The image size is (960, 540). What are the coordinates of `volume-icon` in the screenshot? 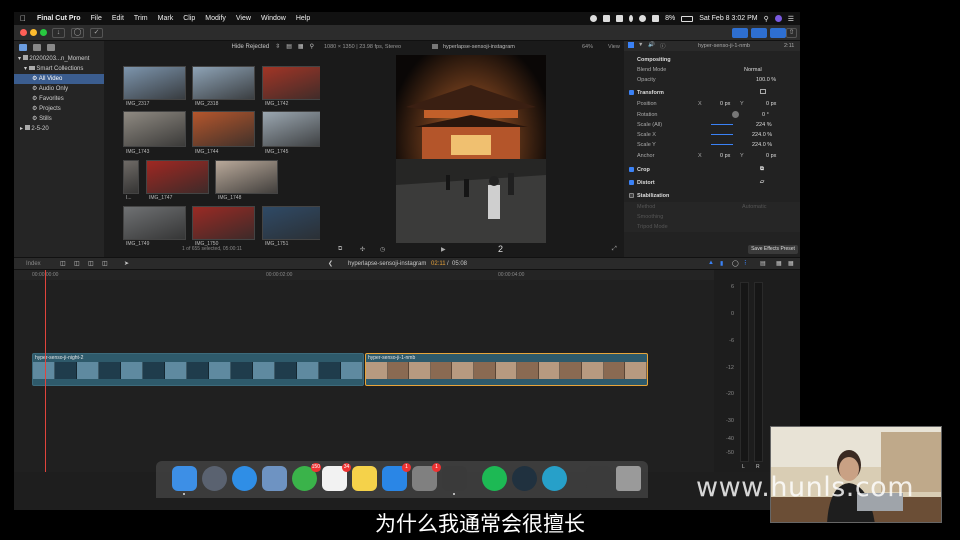 It's located at (656, 18).